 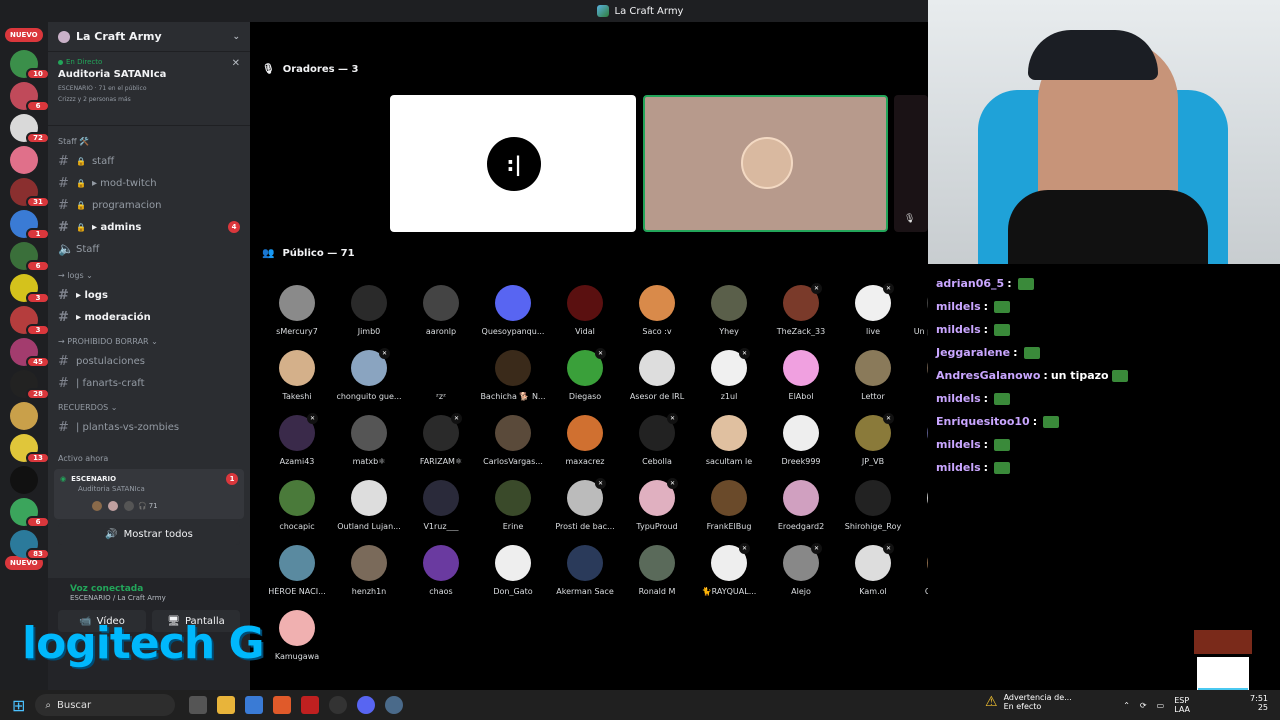 What do you see at coordinates (1126, 705) in the screenshot?
I see `chevron-up-icon: ⌃` at bounding box center [1126, 705].